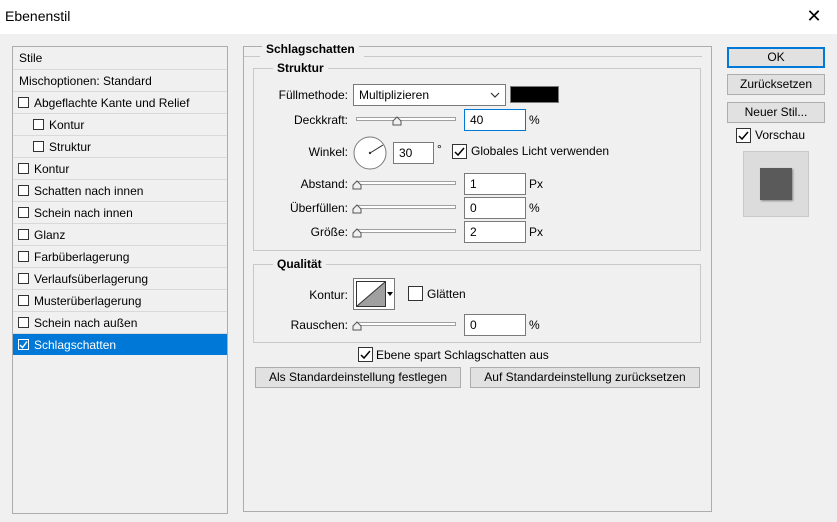 This screenshot has width=837, height=522. Describe the element at coordinates (418, 17) in the screenshot. I see `title-bar` at that location.